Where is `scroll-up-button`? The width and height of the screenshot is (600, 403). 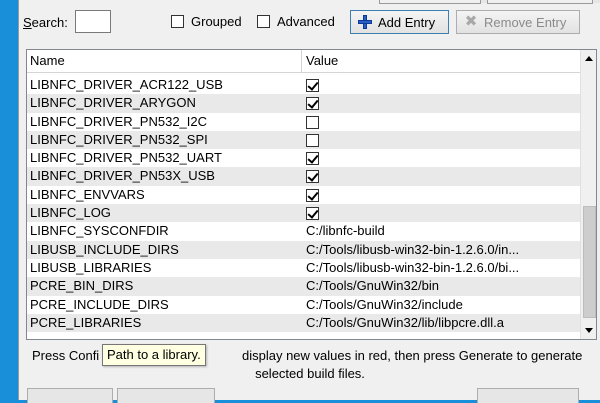 scroll-up-button is located at coordinates (588, 58).